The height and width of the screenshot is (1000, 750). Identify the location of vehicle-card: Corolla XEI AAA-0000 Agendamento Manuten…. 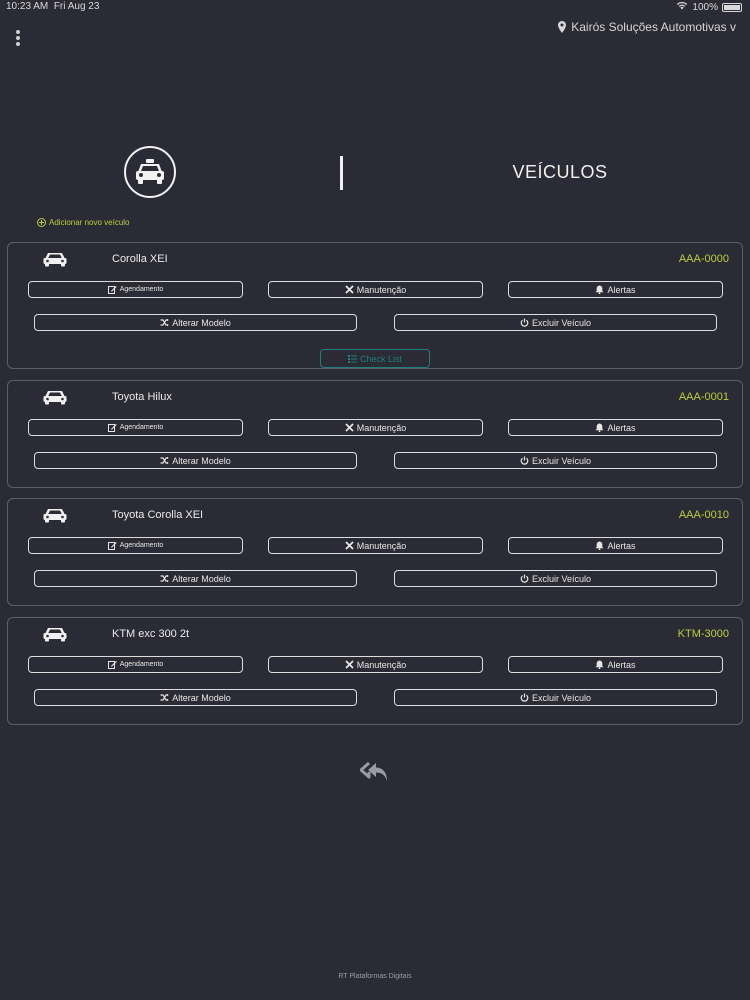
(375, 305).